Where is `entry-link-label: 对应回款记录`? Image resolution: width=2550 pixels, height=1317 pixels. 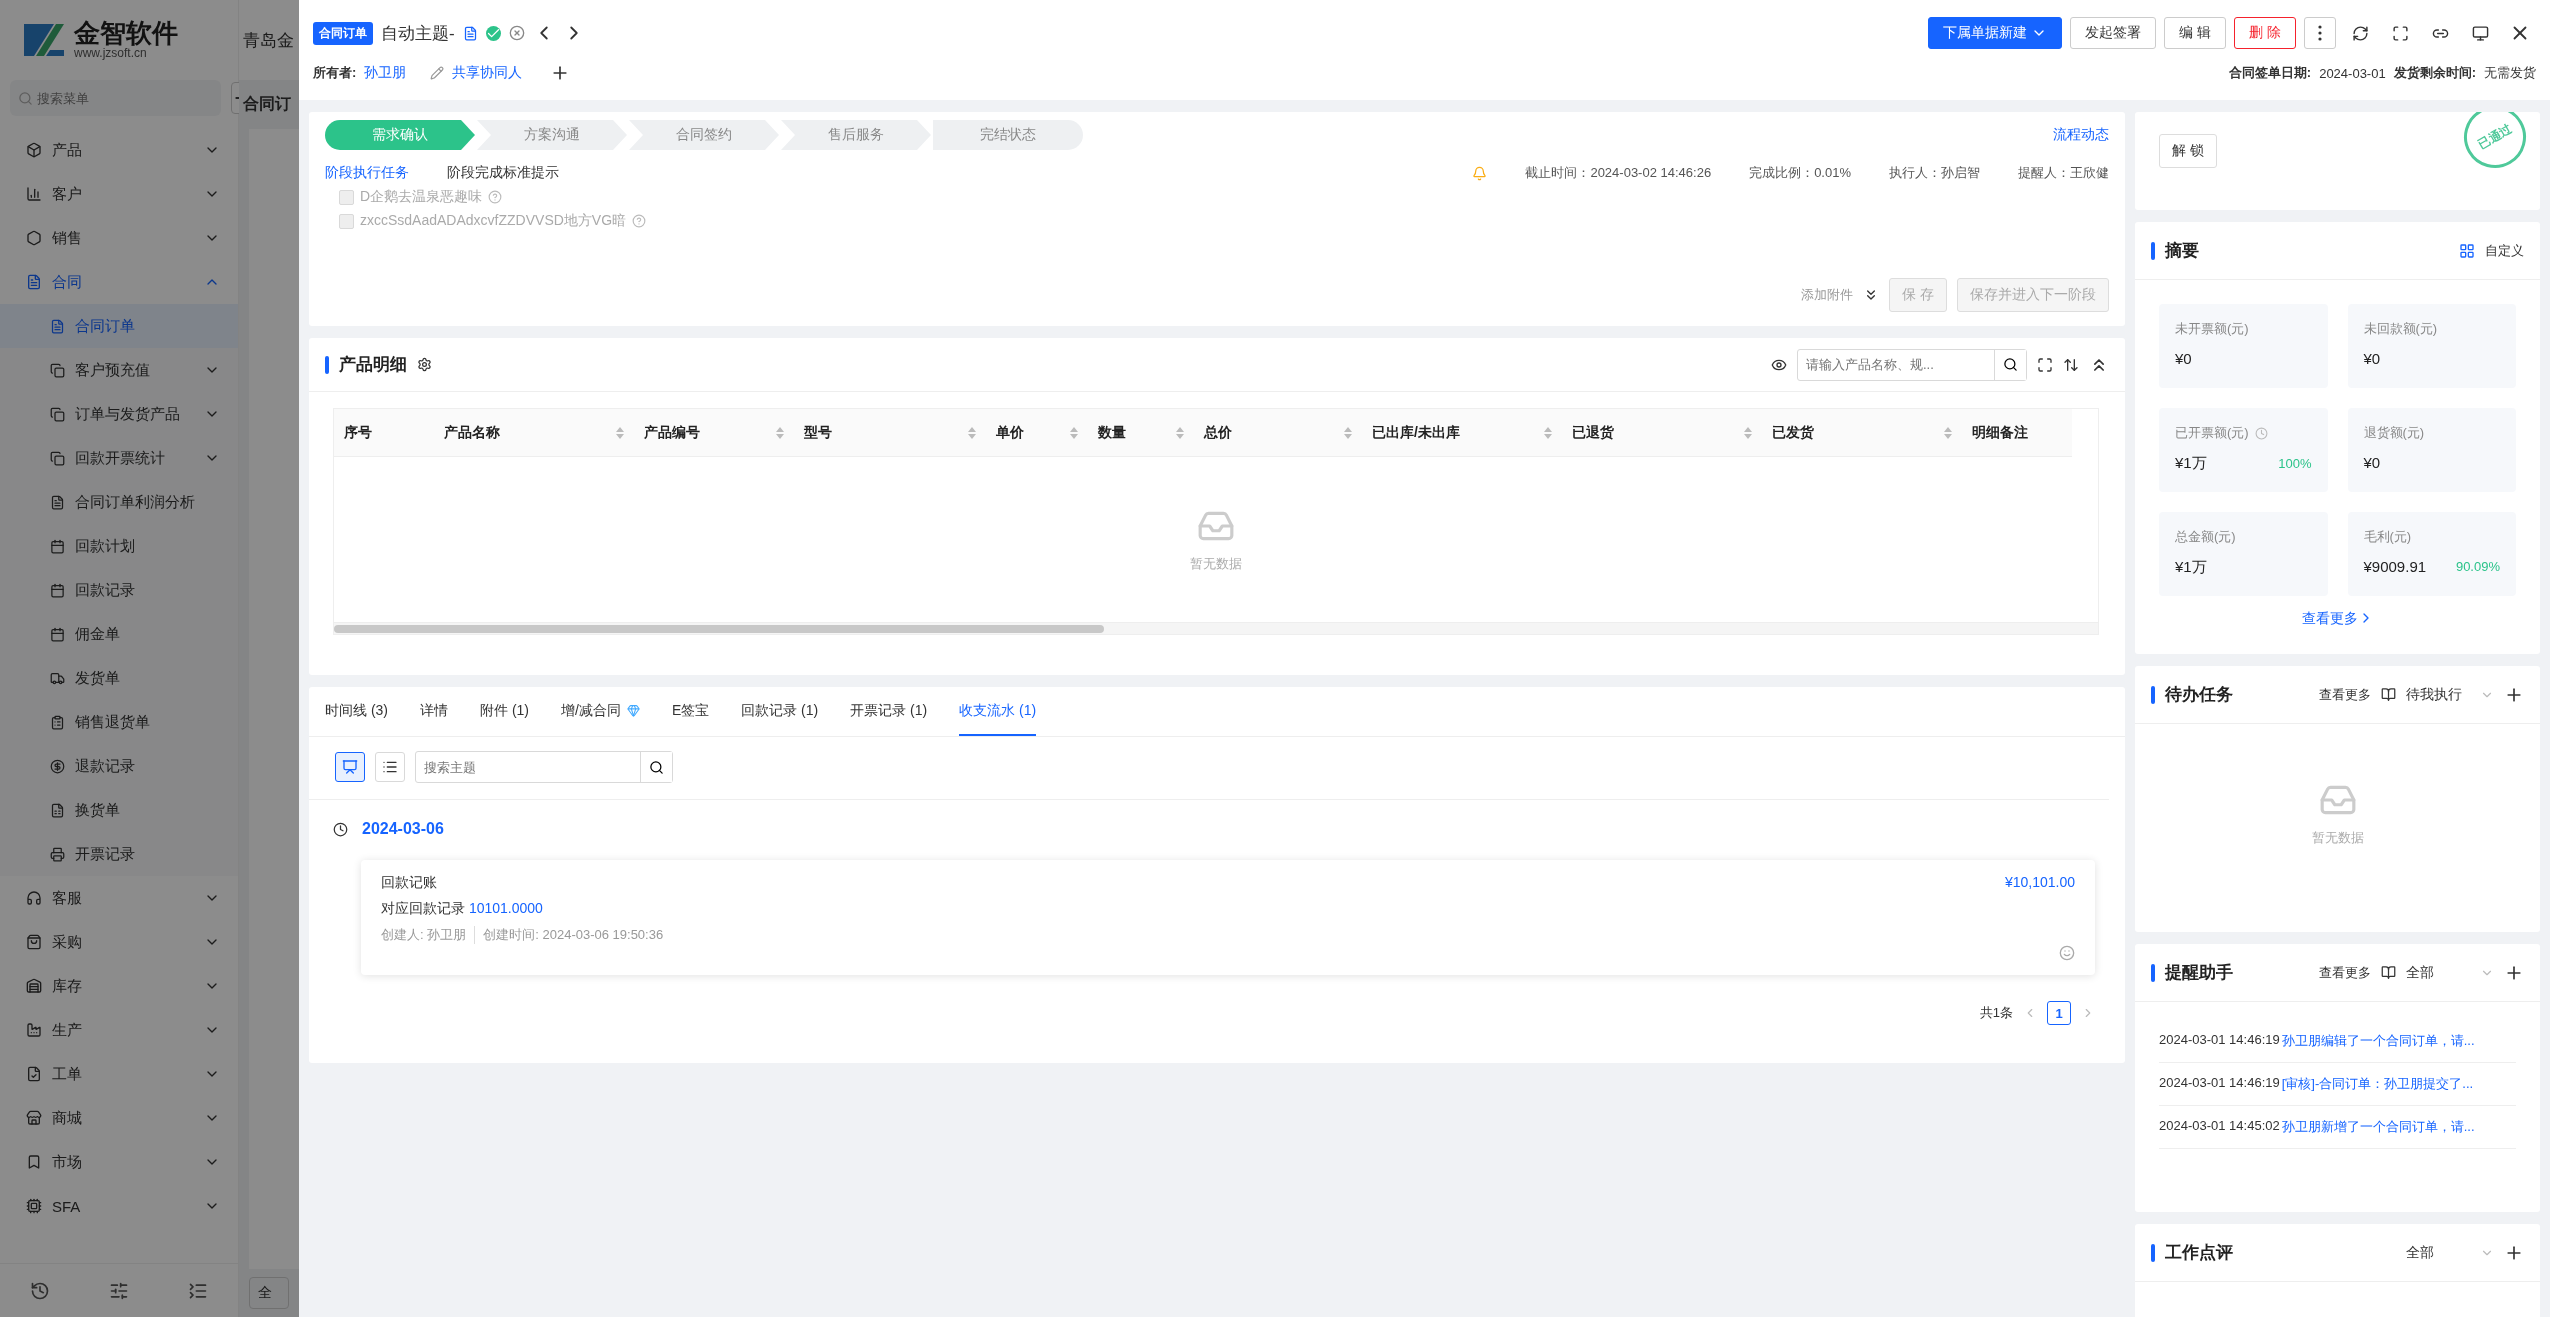
entry-link-label: 对应回款记录 is located at coordinates (423, 908).